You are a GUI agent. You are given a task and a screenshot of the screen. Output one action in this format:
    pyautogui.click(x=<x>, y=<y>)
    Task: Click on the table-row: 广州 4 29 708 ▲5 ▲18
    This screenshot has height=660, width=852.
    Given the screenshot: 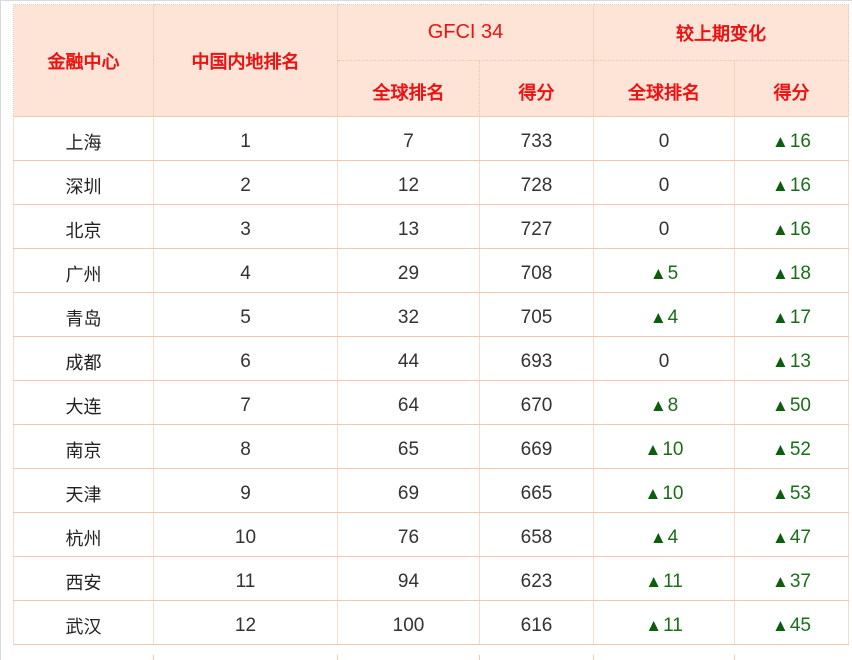 What is the action you would take?
    pyautogui.click(x=431, y=270)
    